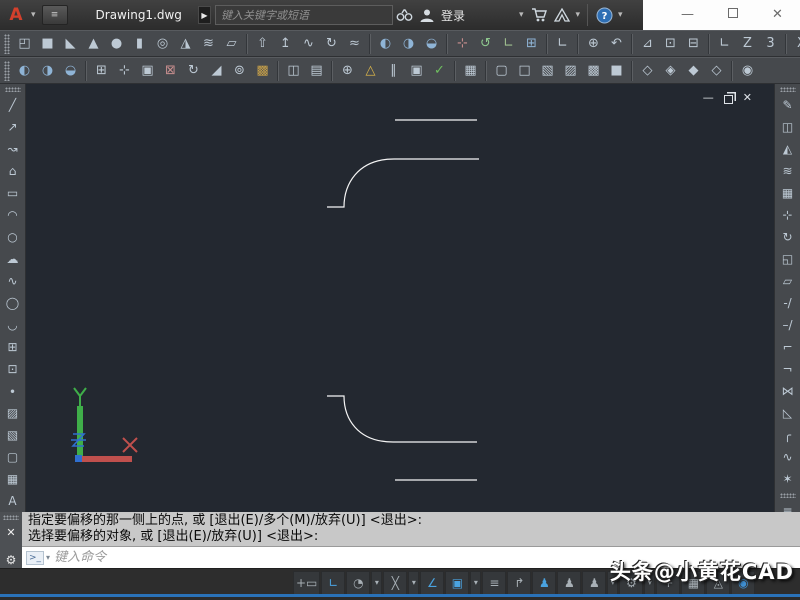 The image size is (800, 600). I want to click on command-prompt-icon: >_, so click(35, 557).